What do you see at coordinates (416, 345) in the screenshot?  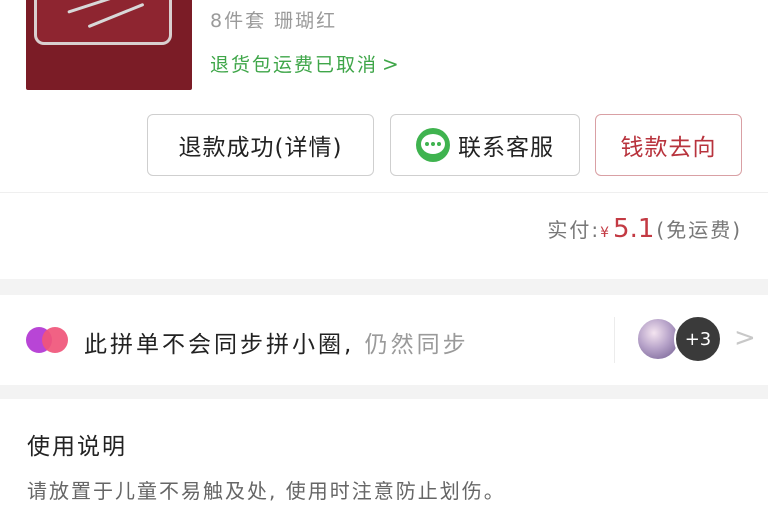 I see `sync-anyway-text: 仍然同步` at bounding box center [416, 345].